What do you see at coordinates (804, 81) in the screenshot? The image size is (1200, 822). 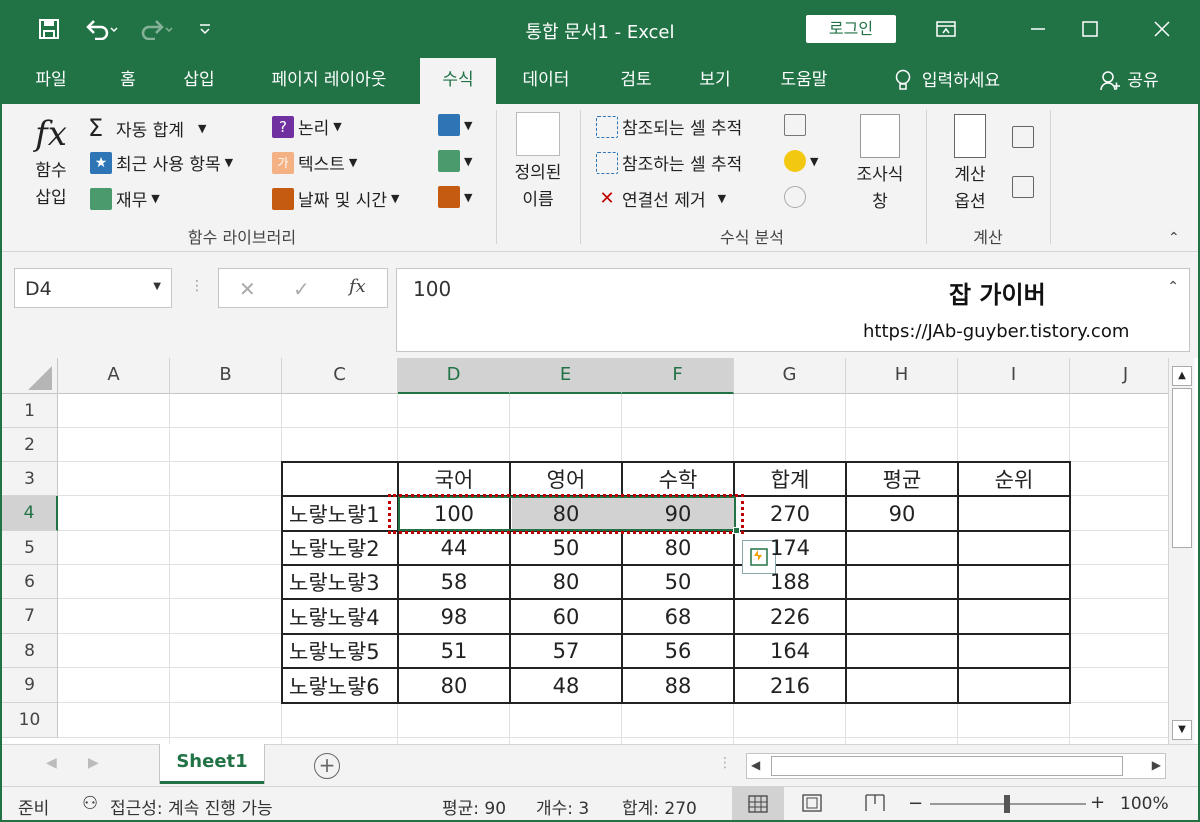 I see `tab-help: 도움말` at bounding box center [804, 81].